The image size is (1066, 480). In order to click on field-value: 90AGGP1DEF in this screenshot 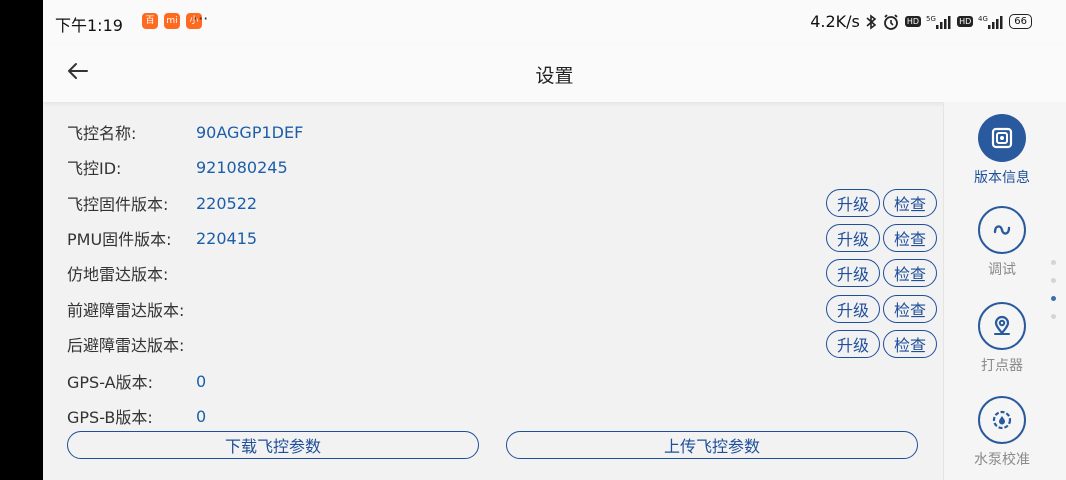, I will do `click(250, 132)`.